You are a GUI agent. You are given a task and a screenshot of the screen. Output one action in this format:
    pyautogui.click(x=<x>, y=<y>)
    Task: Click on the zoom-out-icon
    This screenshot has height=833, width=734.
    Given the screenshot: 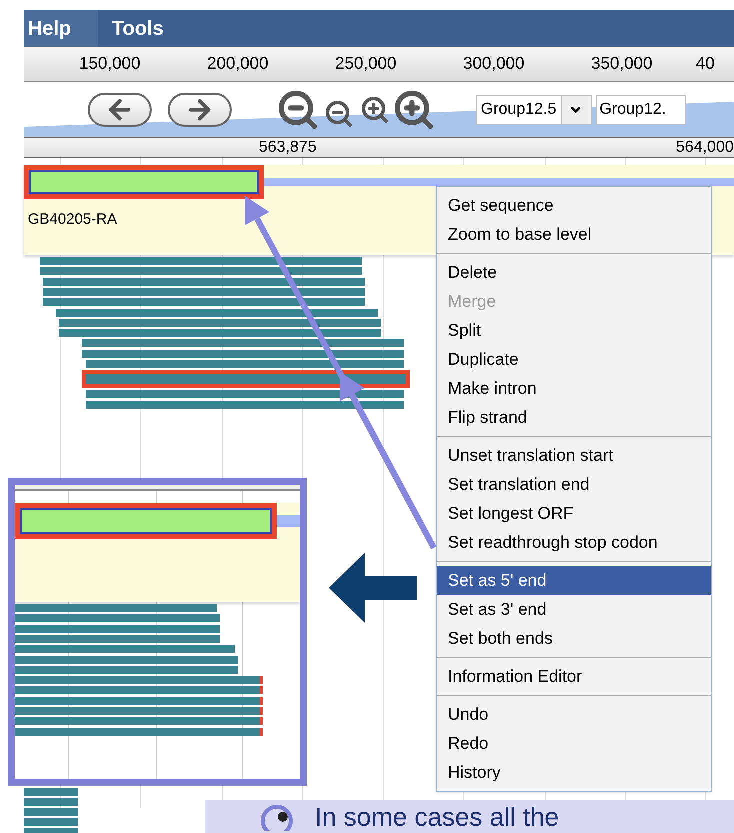 What is the action you would take?
    pyautogui.click(x=339, y=113)
    